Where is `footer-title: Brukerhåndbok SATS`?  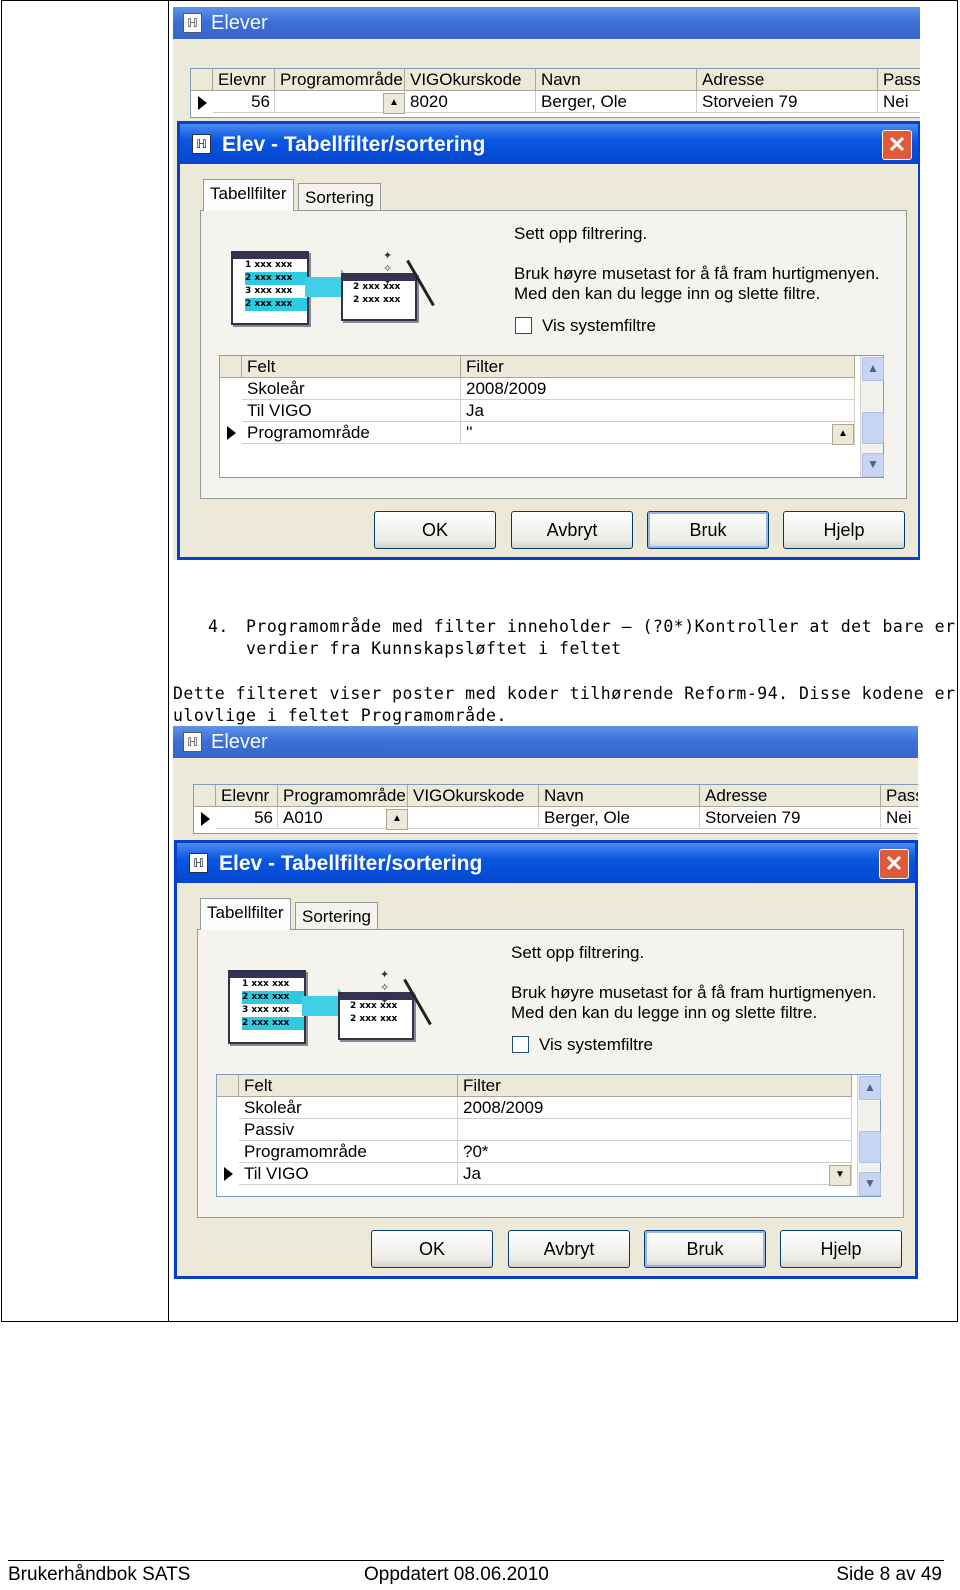
footer-title: Brukerhåndbok SATS is located at coordinates (99, 1574).